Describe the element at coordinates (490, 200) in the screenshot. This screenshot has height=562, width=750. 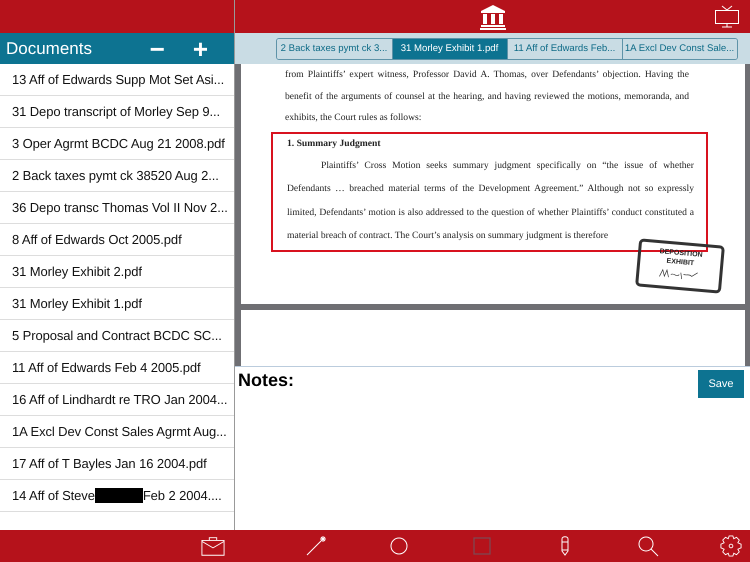
I see `document-paragraph: Plaintiffs’ Cross Motion seeks summary judgment specifically on “the issue of whether Defendants … breached material terms of the Development Agreement.” Although not so expressly limited, Defendants’ motion is also addressed to the question of whether Plaintiffs’ conduct constituted a material breach of contract. The Court’s analysis on summary judgment is therefore` at that location.